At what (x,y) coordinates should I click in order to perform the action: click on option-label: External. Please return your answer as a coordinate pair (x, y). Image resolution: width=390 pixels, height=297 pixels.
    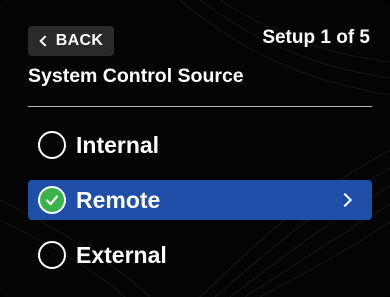
    Looking at the image, I should click on (121, 254).